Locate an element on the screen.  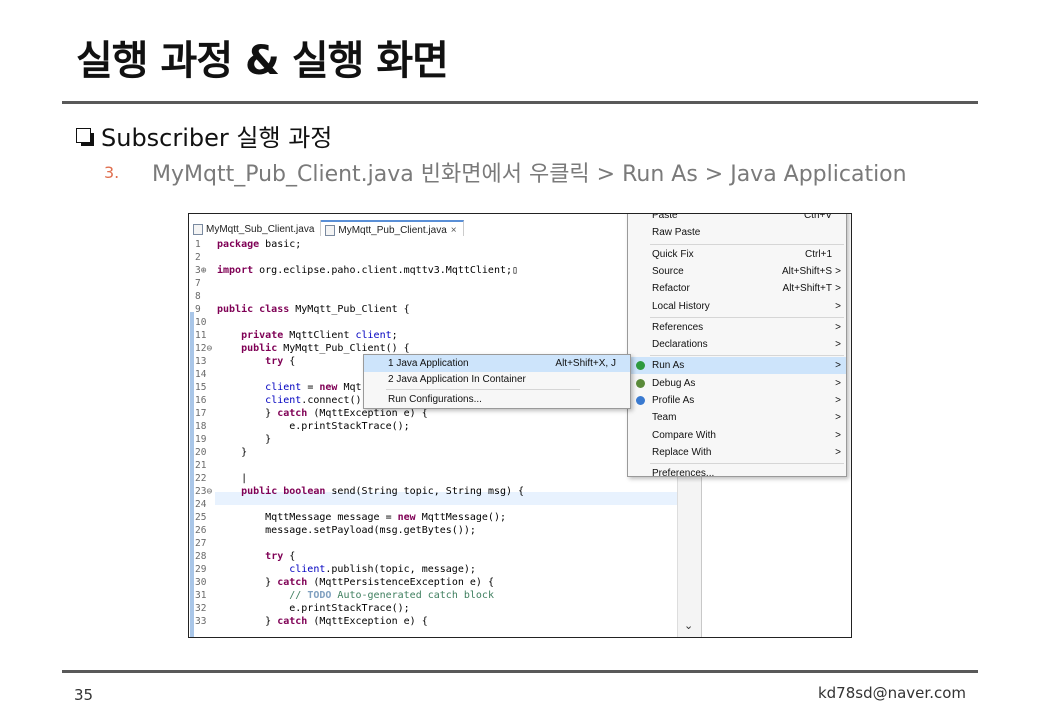
menu-item-label: Run As is located at coordinates (668, 366).